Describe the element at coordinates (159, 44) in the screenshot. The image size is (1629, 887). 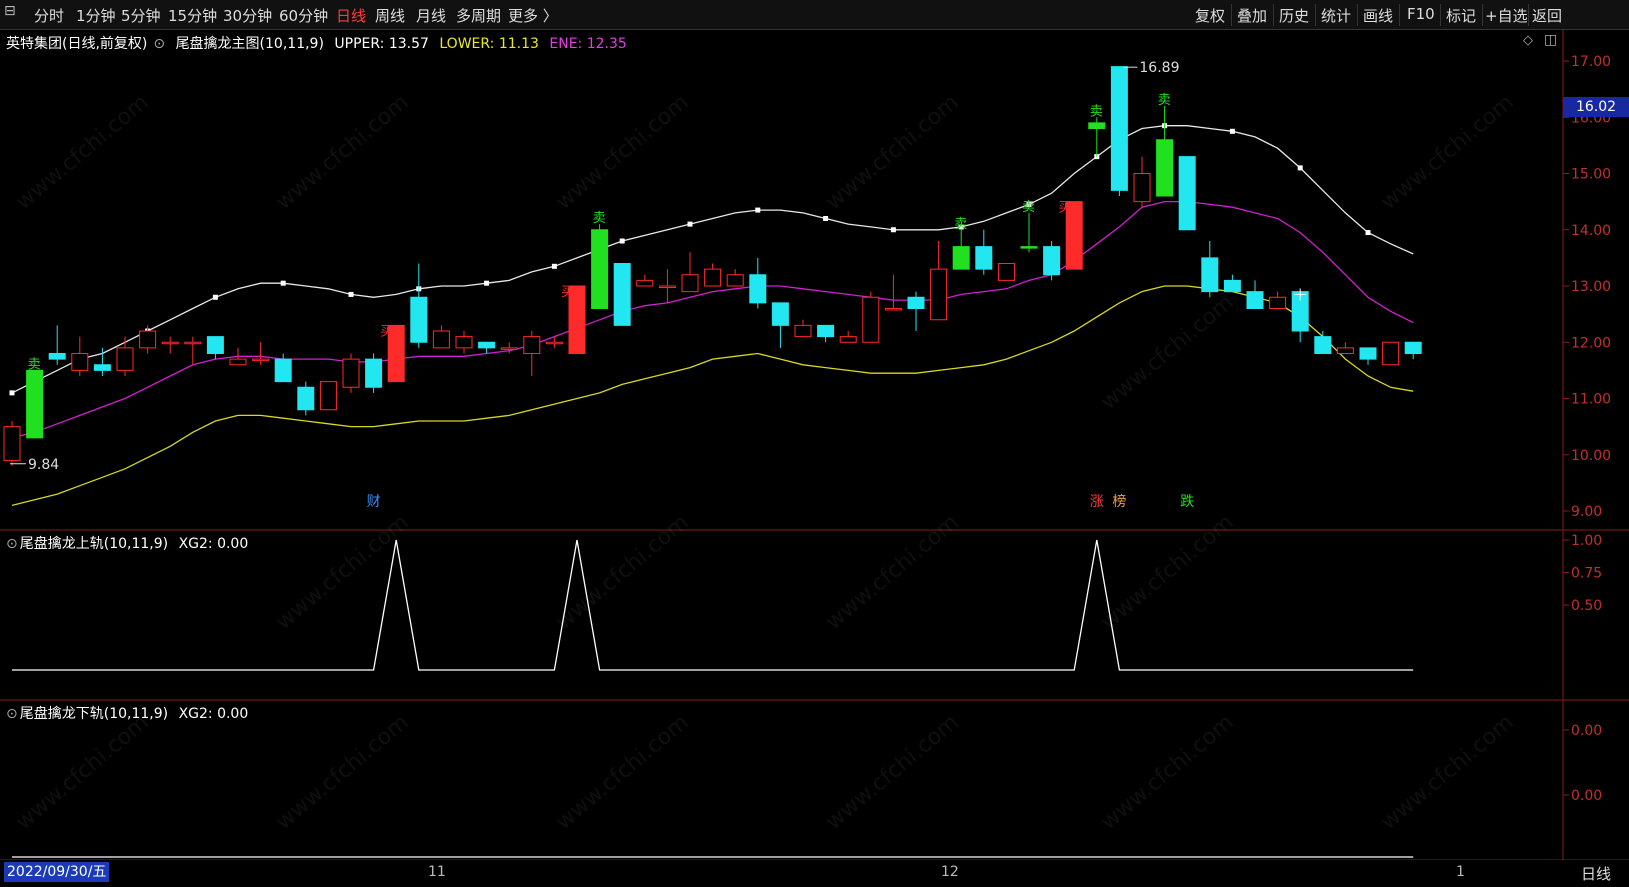
I see `indicator-collapse-icon: ⊙` at that location.